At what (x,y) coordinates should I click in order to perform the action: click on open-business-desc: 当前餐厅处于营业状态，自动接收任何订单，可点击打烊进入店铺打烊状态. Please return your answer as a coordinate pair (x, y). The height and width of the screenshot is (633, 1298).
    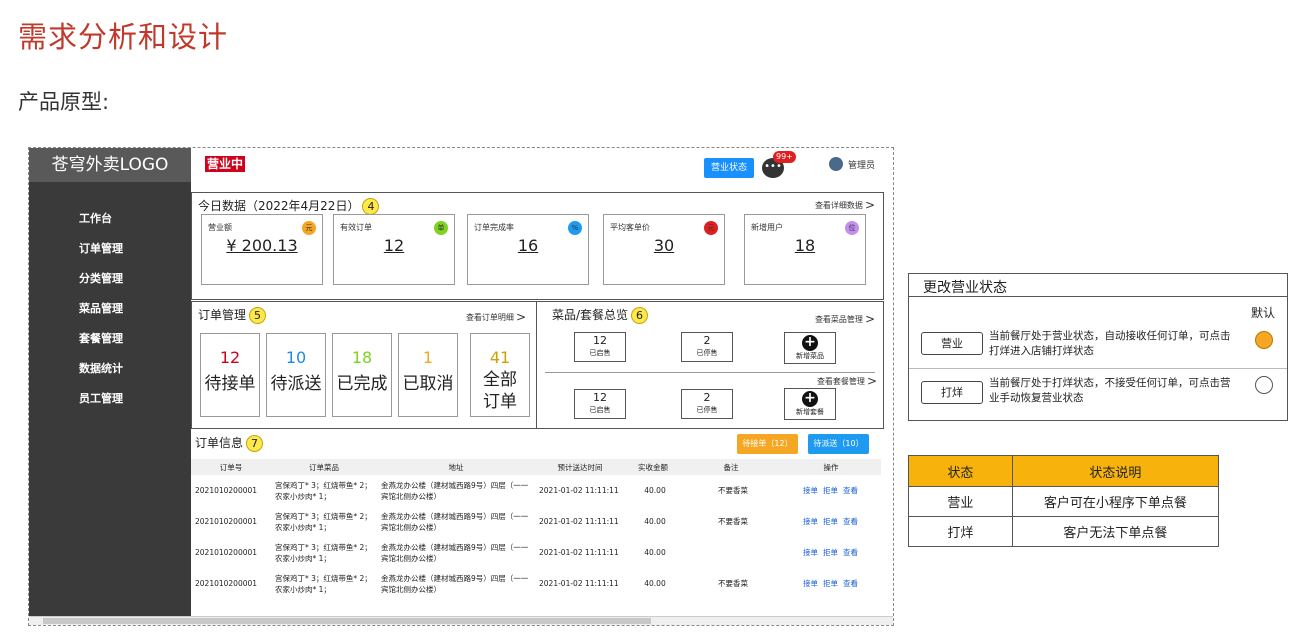
    Looking at the image, I should click on (1110, 343).